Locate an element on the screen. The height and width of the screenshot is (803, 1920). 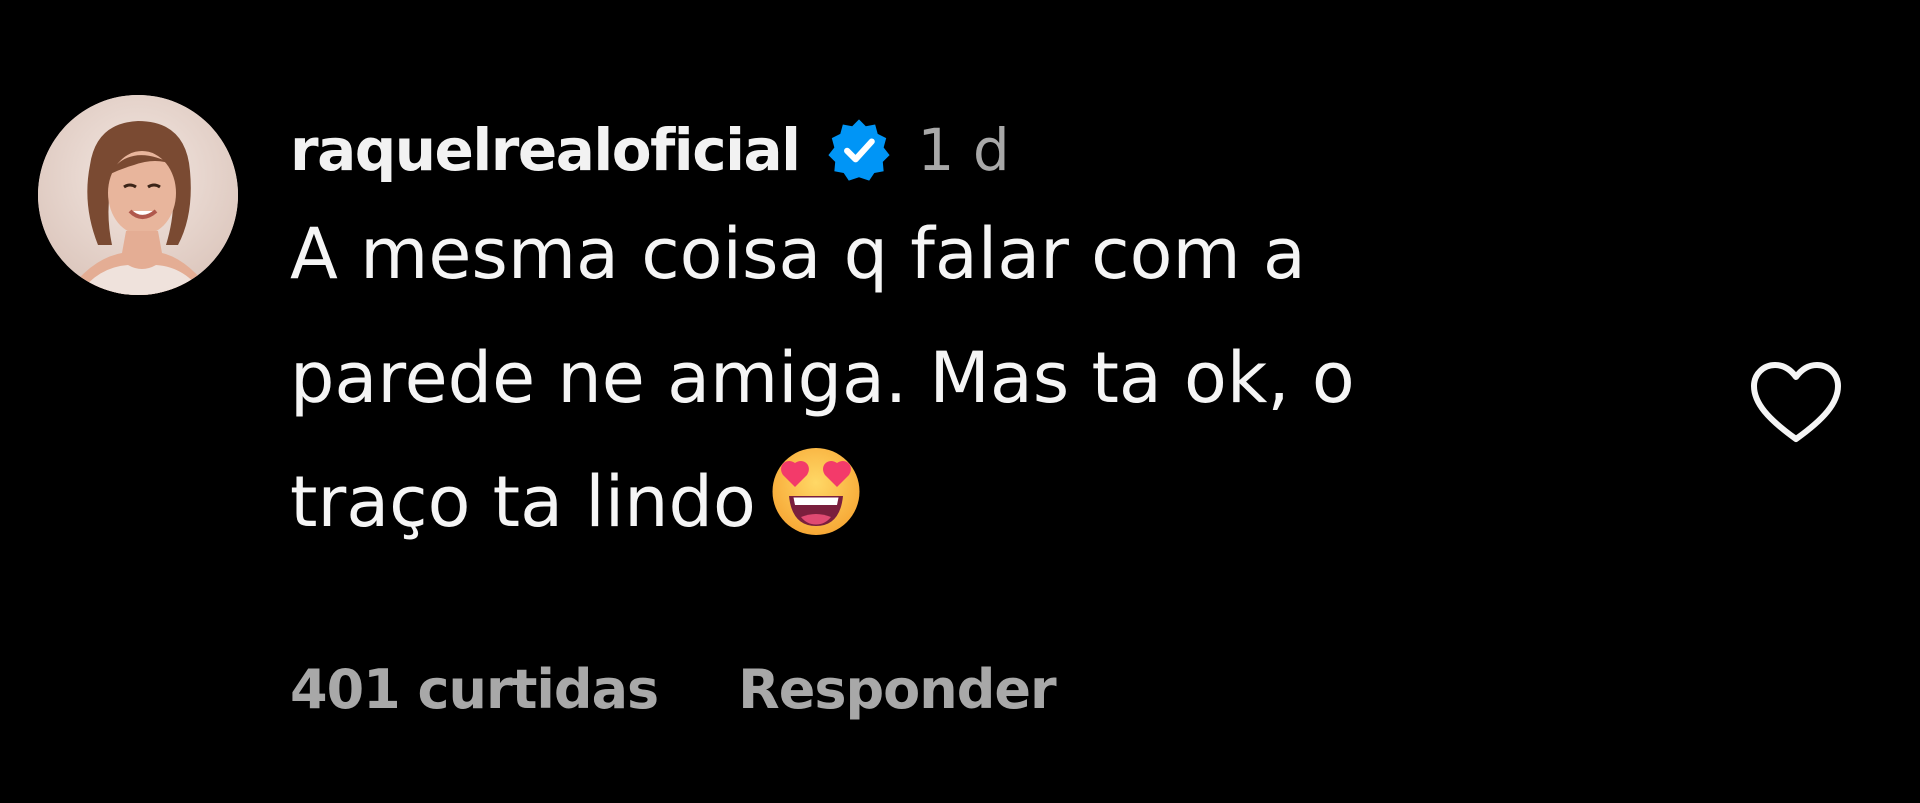
comment-footer: 401 curtidas Responder is located at coordinates (673, 689).